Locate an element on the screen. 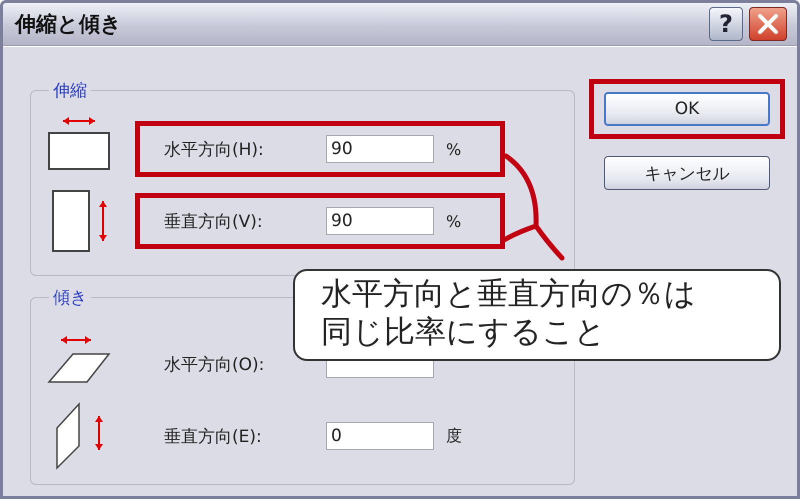  close-button is located at coordinates (768, 24).